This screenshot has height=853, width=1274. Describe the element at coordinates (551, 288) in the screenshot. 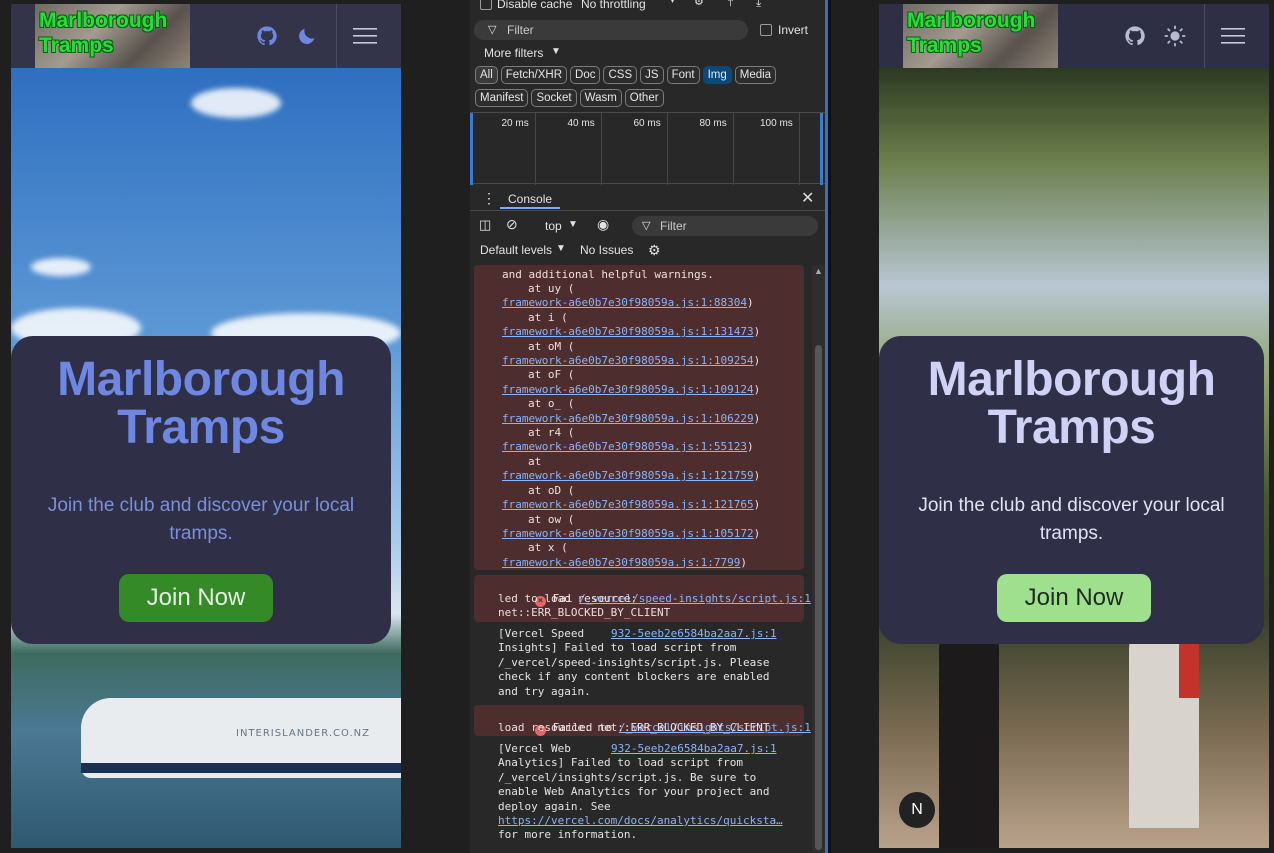

I see `trace-frame-fn: at uy (` at that location.